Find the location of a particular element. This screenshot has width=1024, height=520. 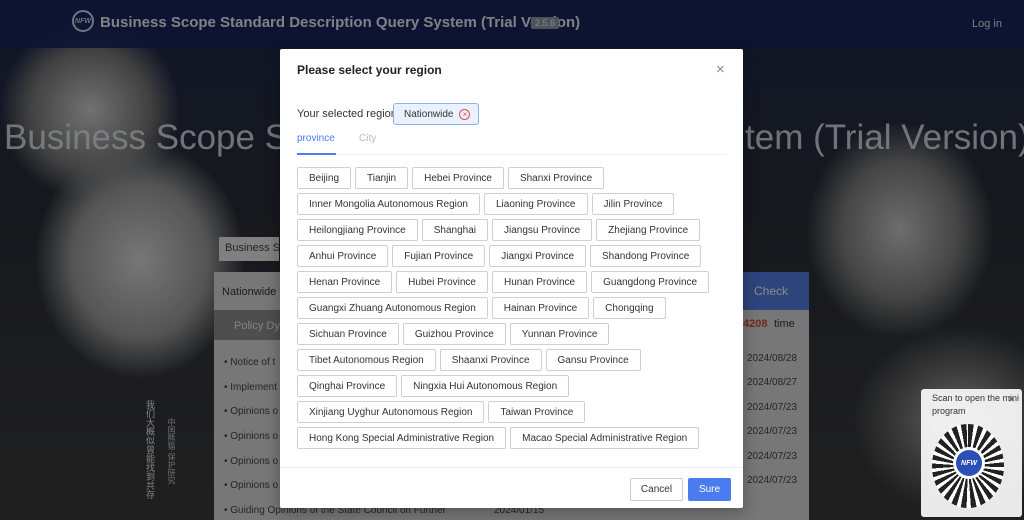

region-option: Heilongjiang Province is located at coordinates (357, 230).